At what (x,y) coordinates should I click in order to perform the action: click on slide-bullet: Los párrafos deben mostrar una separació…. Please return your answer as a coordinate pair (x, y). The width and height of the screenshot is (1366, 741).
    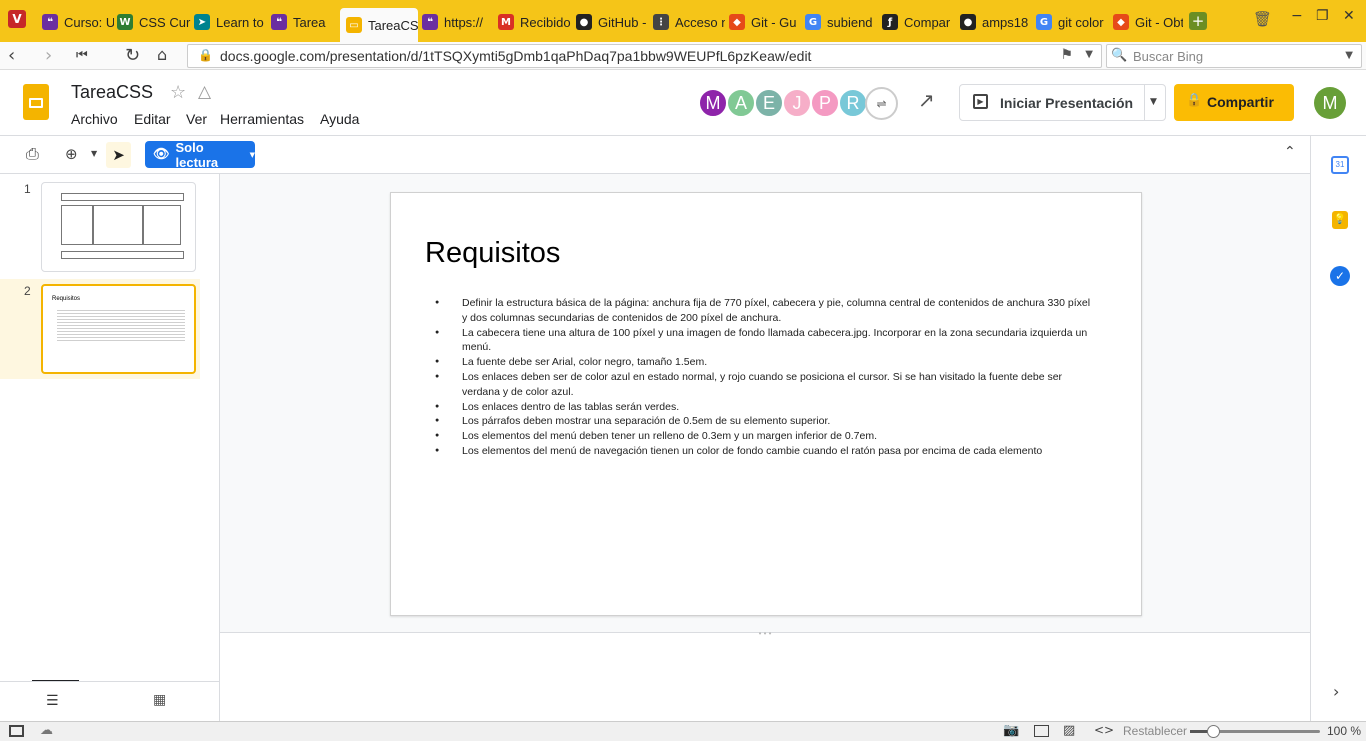
    Looking at the image, I should click on (765, 421).